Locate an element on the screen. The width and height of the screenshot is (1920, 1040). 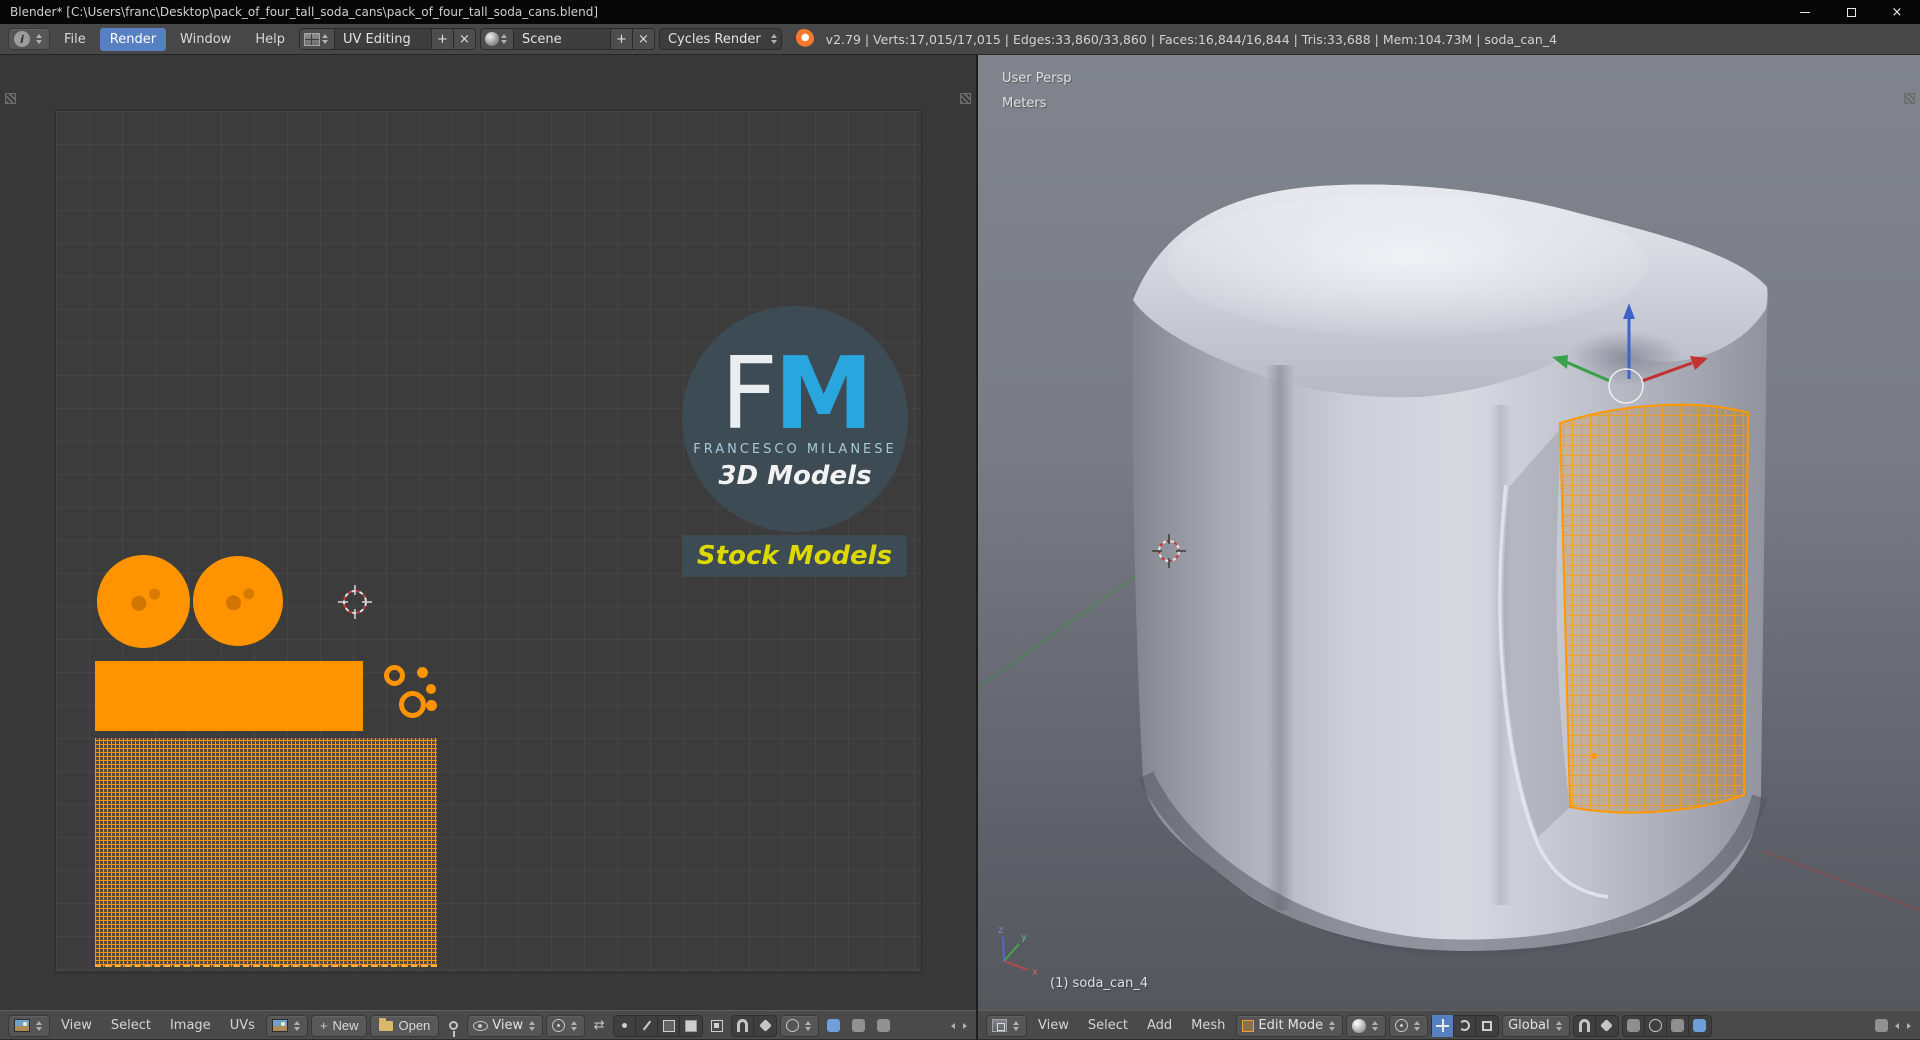
menu-file: File is located at coordinates (75, 39).